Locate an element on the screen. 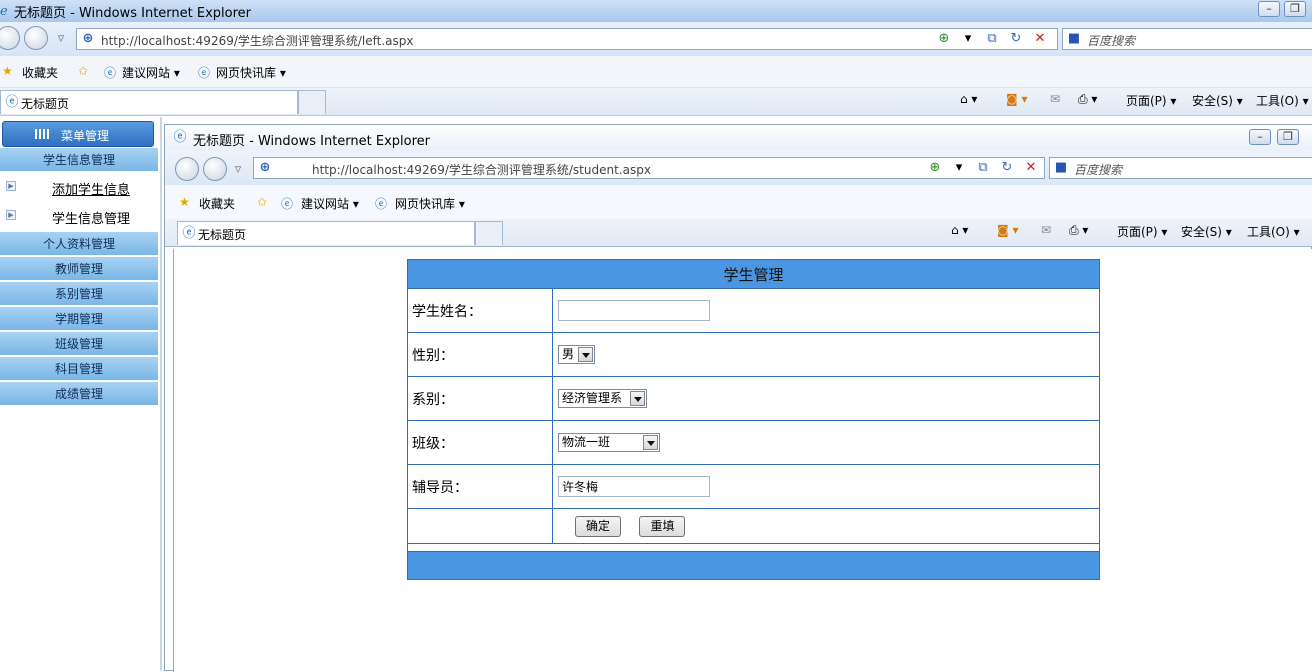  minimize-button: – is located at coordinates (1269, 9).